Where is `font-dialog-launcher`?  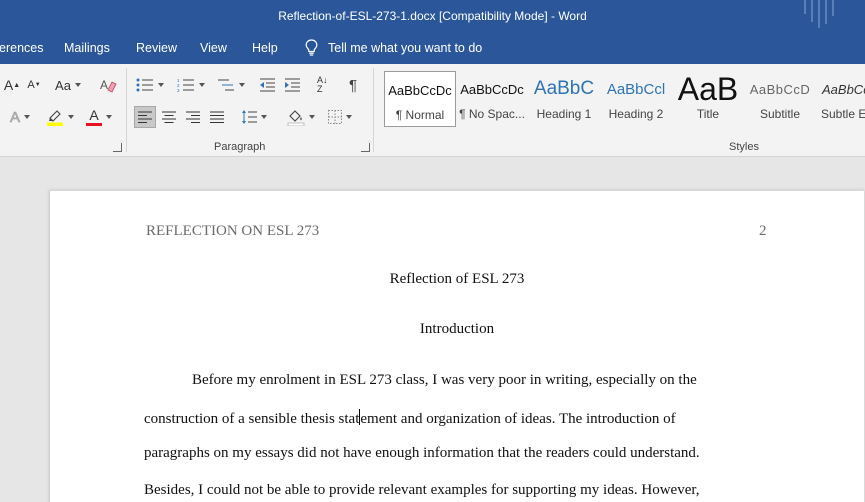
font-dialog-launcher is located at coordinates (117, 147).